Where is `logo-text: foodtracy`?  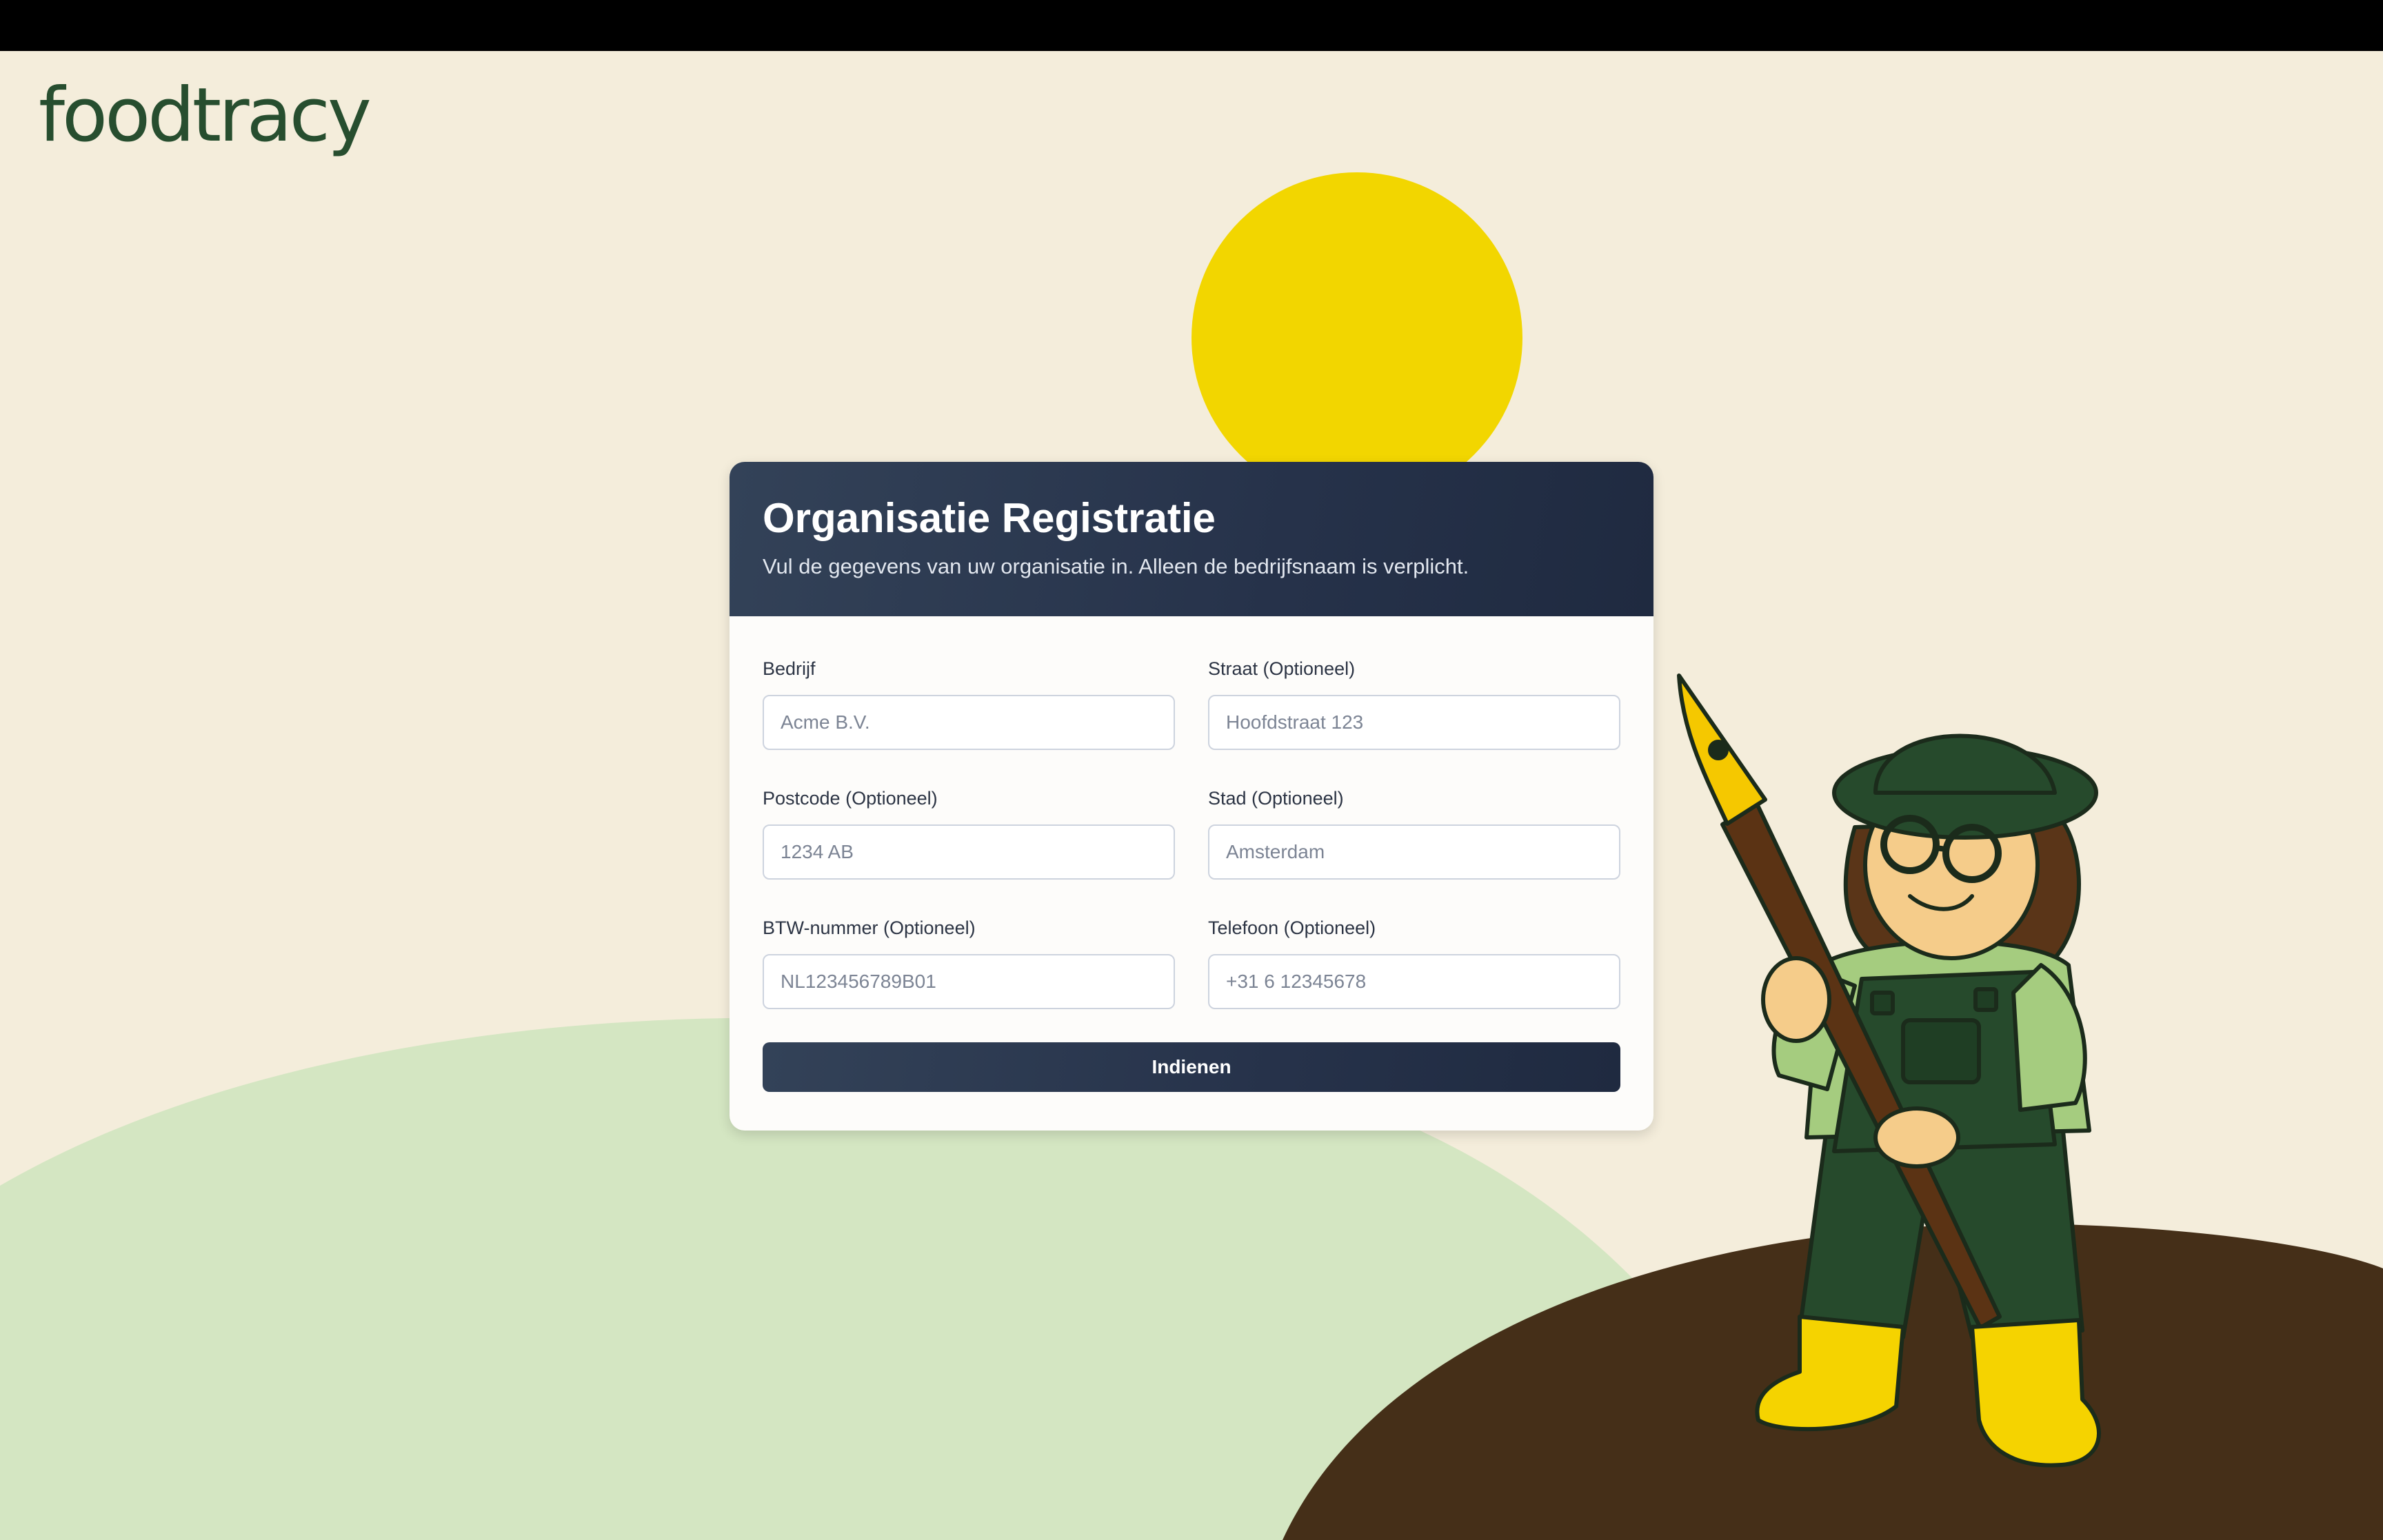 logo-text: foodtracy is located at coordinates (204, 116).